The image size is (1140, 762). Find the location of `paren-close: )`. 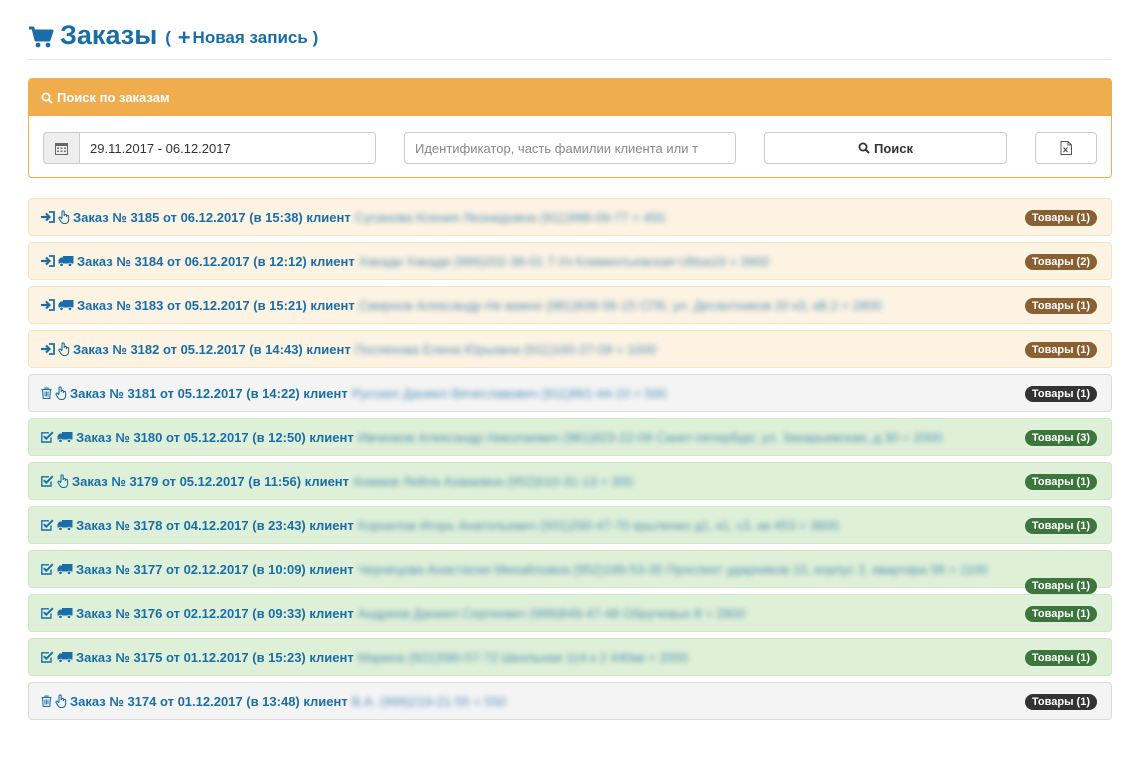

paren-close: ) is located at coordinates (315, 37).